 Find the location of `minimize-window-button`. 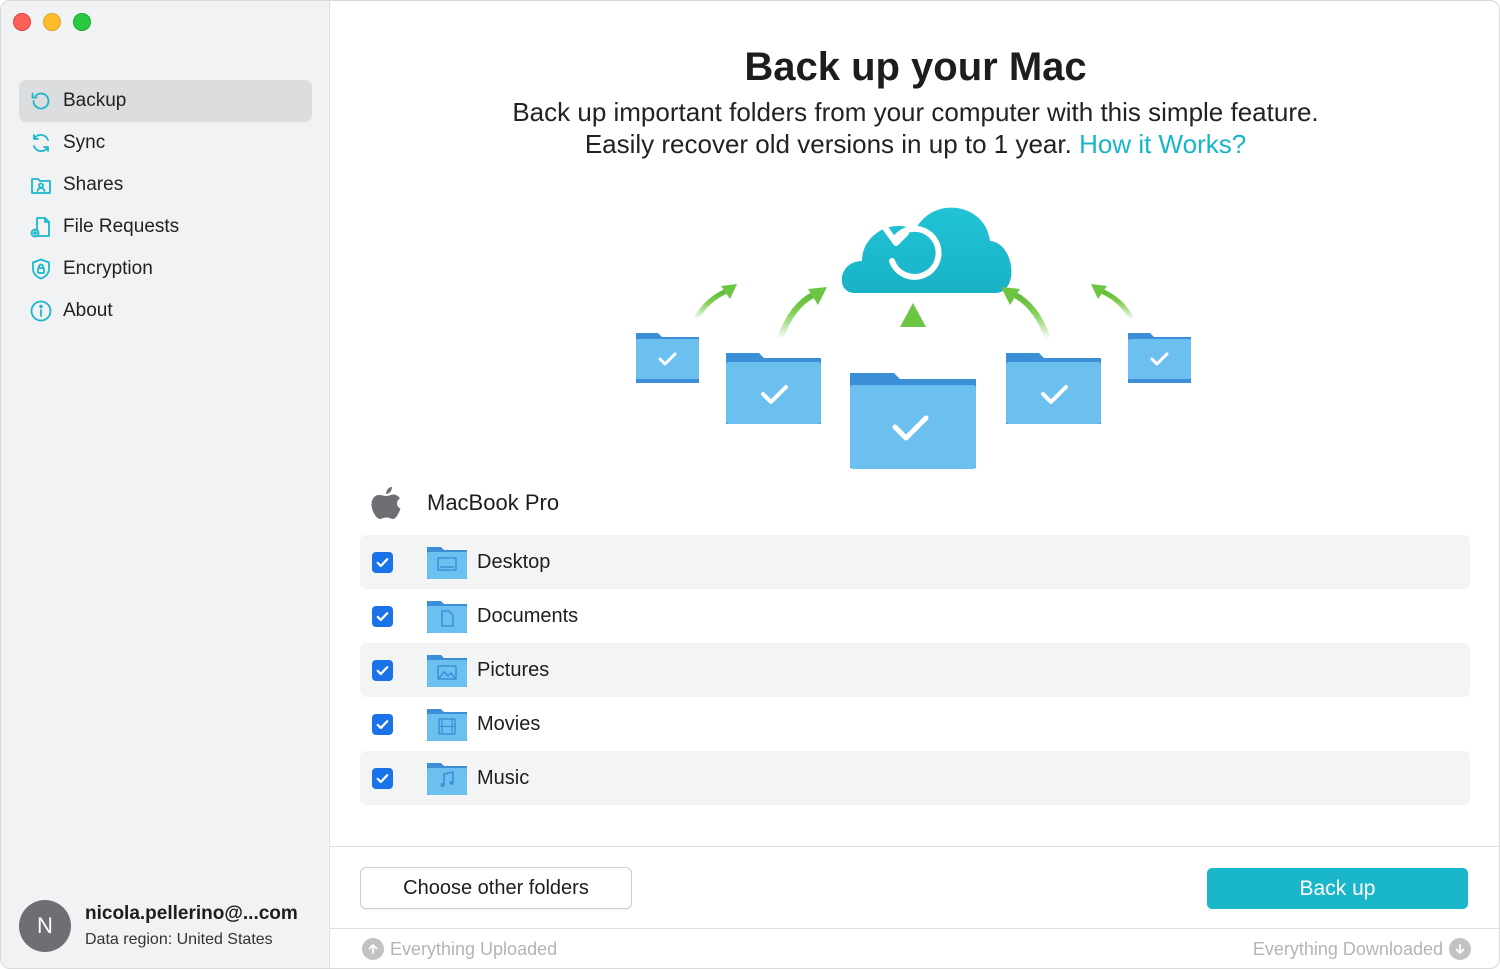

minimize-window-button is located at coordinates (52, 22).